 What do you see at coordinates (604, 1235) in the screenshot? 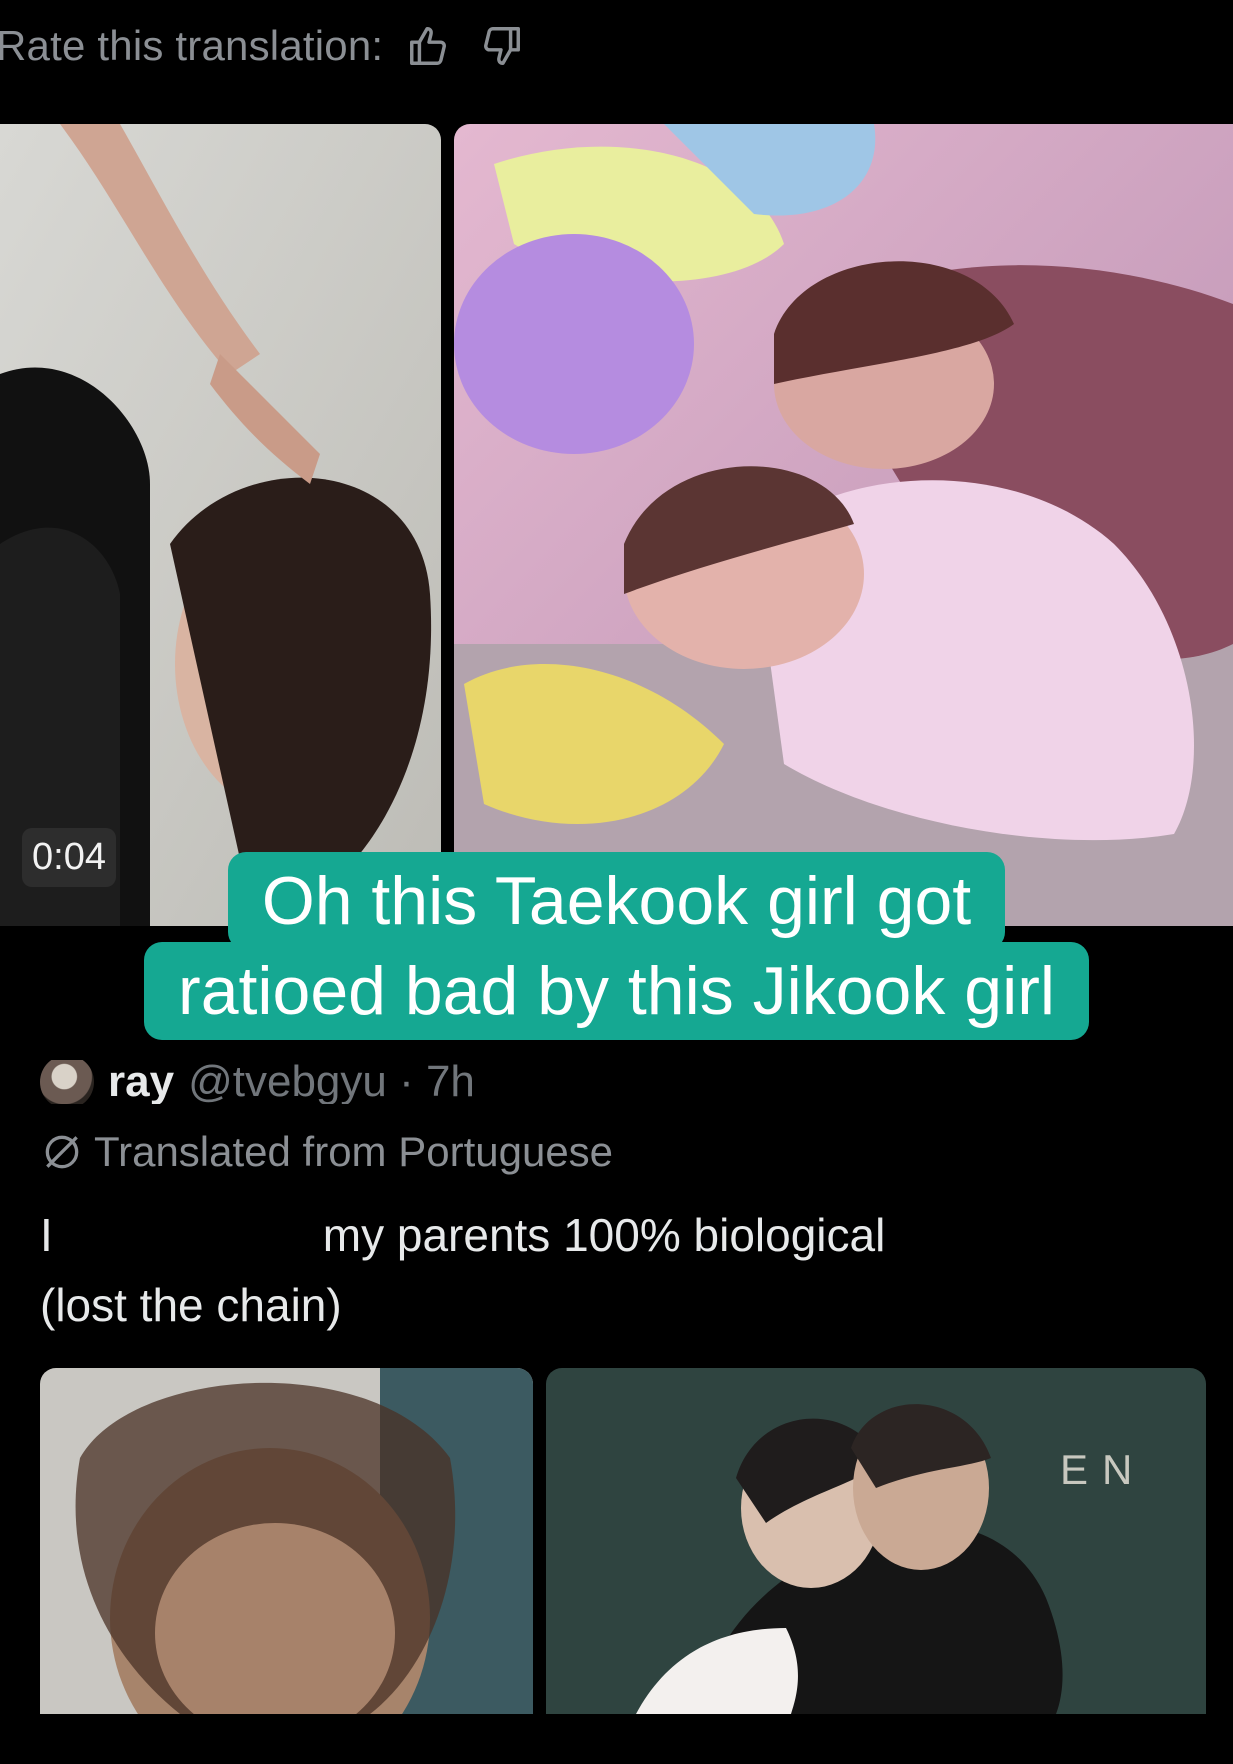
I see `tweet-text-line1-end: my parents 100% biological` at bounding box center [604, 1235].